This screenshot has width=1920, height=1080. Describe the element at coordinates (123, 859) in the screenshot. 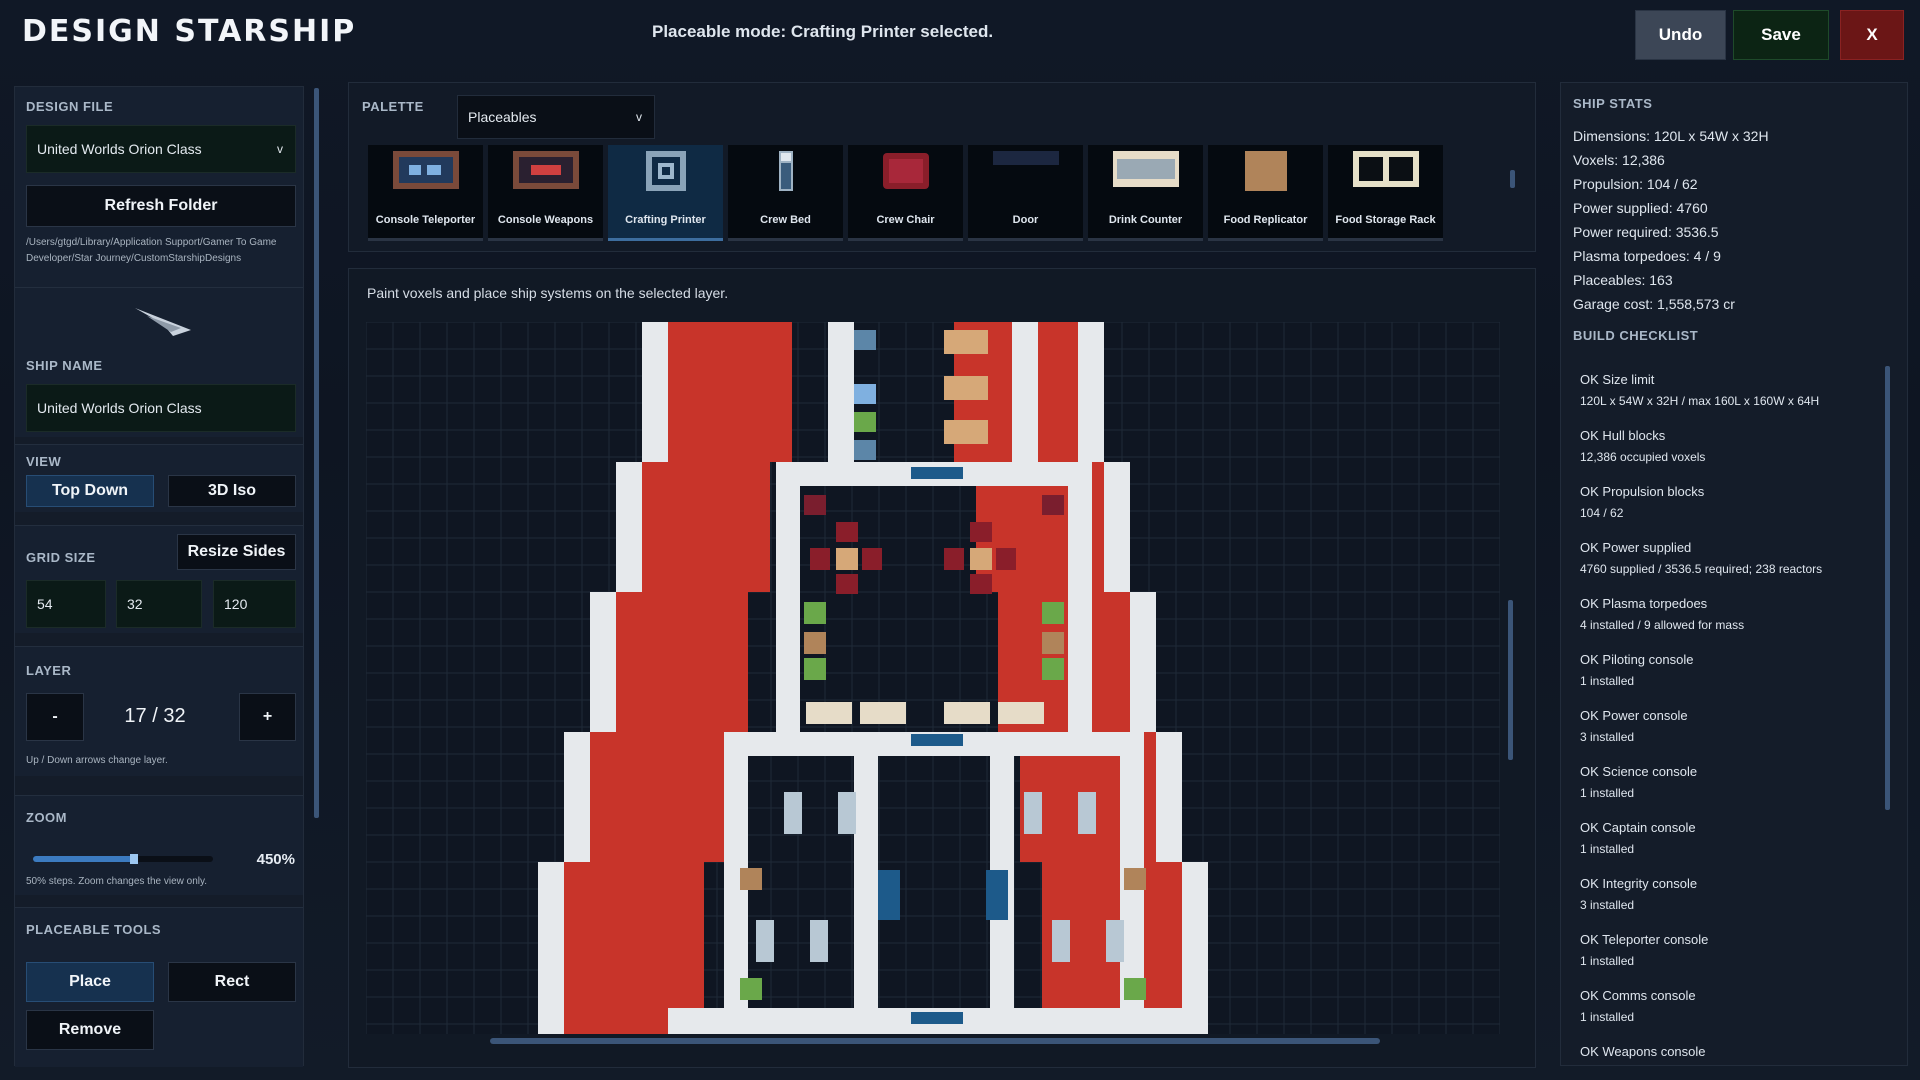

I see `zoom-slider` at that location.